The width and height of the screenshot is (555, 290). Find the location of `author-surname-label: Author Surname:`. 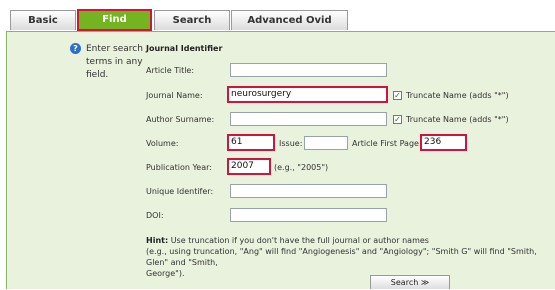

author-surname-label: Author Surname: is located at coordinates (180, 119).